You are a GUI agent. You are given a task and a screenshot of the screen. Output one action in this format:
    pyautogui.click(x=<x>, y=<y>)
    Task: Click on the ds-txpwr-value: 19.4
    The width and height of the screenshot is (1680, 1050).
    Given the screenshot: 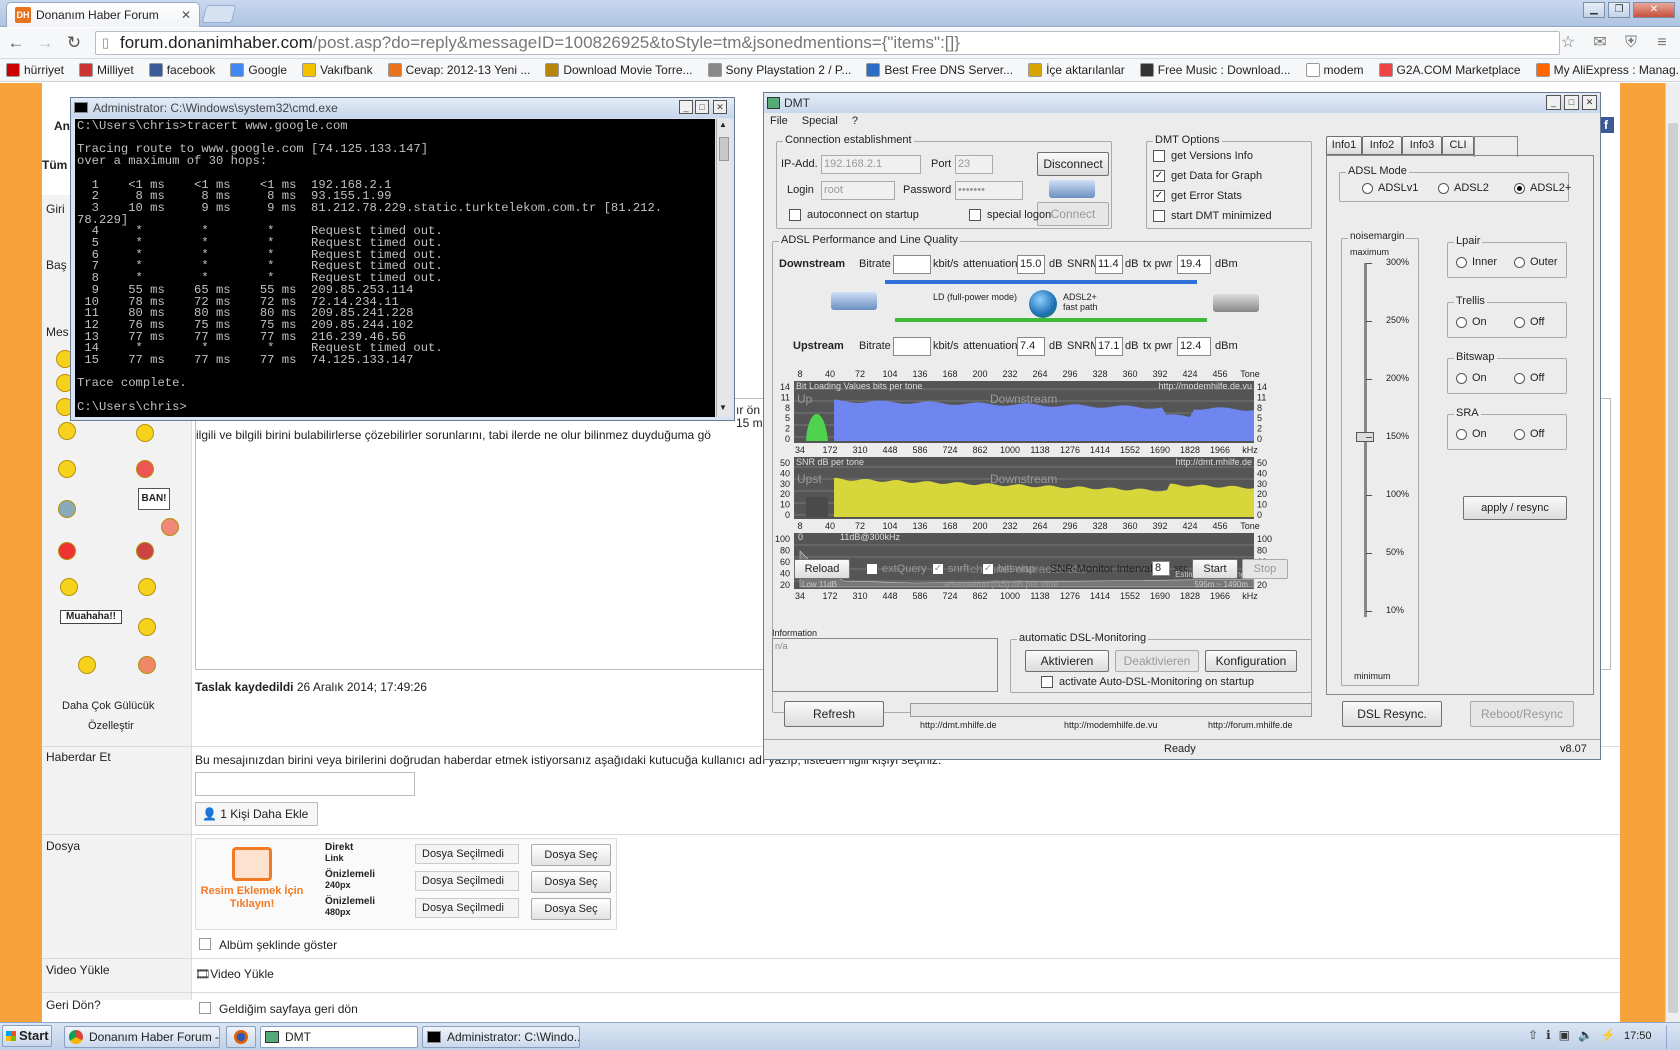 What is the action you would take?
    pyautogui.click(x=1194, y=264)
    